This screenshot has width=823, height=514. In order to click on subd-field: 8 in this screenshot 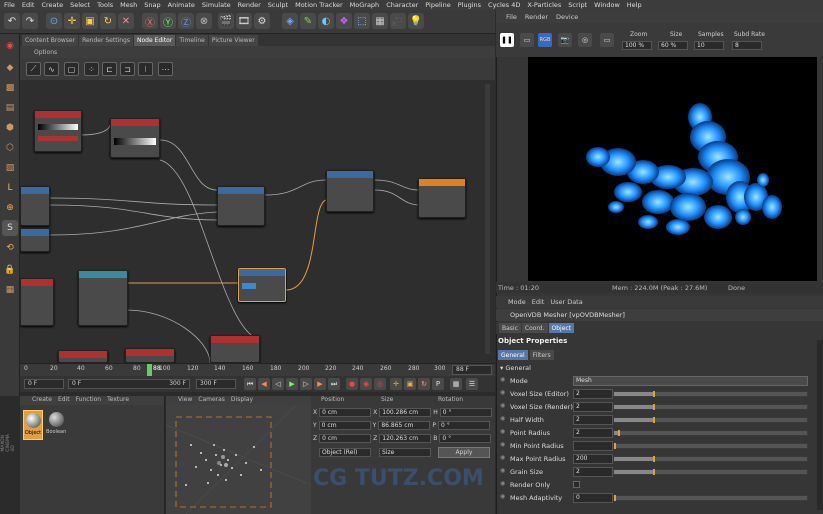, I will do `click(747, 45)`.